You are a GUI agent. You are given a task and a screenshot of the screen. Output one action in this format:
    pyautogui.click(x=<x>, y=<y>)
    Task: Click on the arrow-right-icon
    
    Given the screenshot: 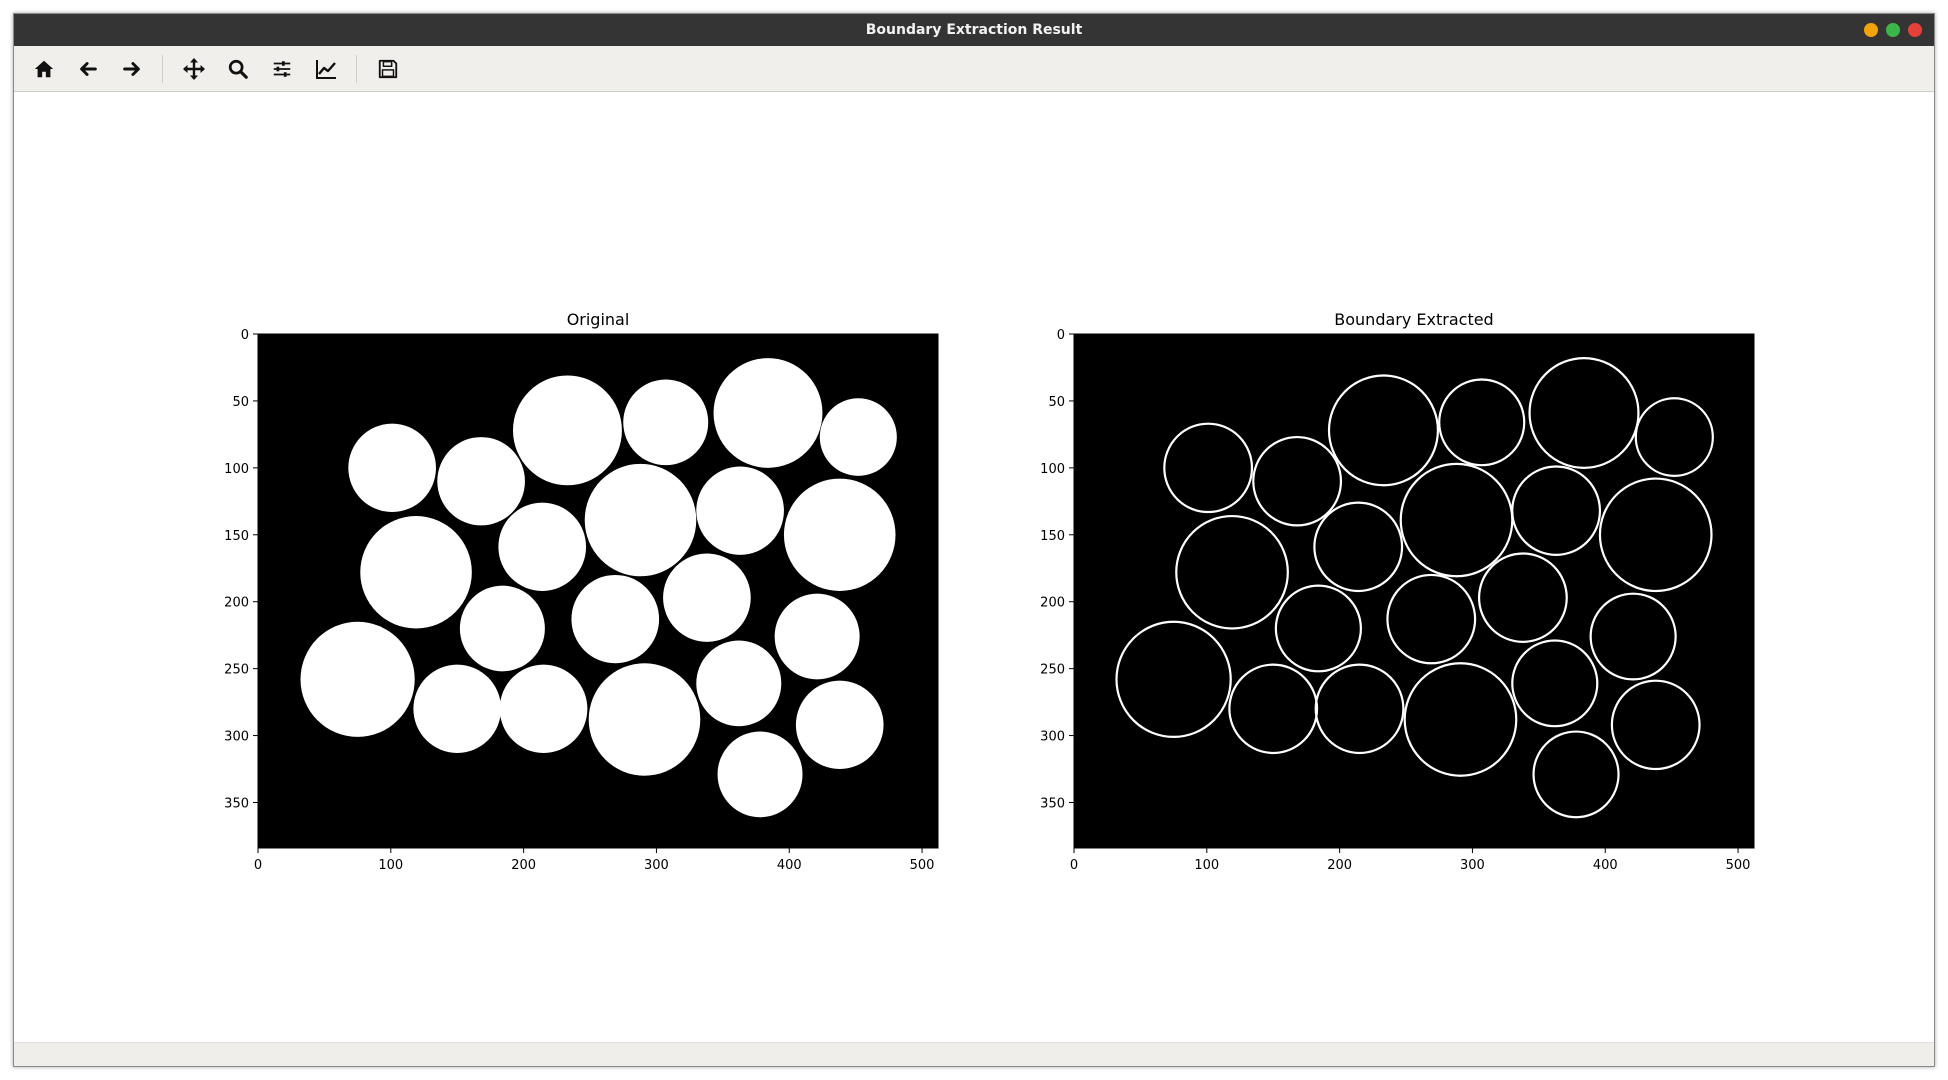 What is the action you would take?
    pyautogui.click(x=131, y=69)
    